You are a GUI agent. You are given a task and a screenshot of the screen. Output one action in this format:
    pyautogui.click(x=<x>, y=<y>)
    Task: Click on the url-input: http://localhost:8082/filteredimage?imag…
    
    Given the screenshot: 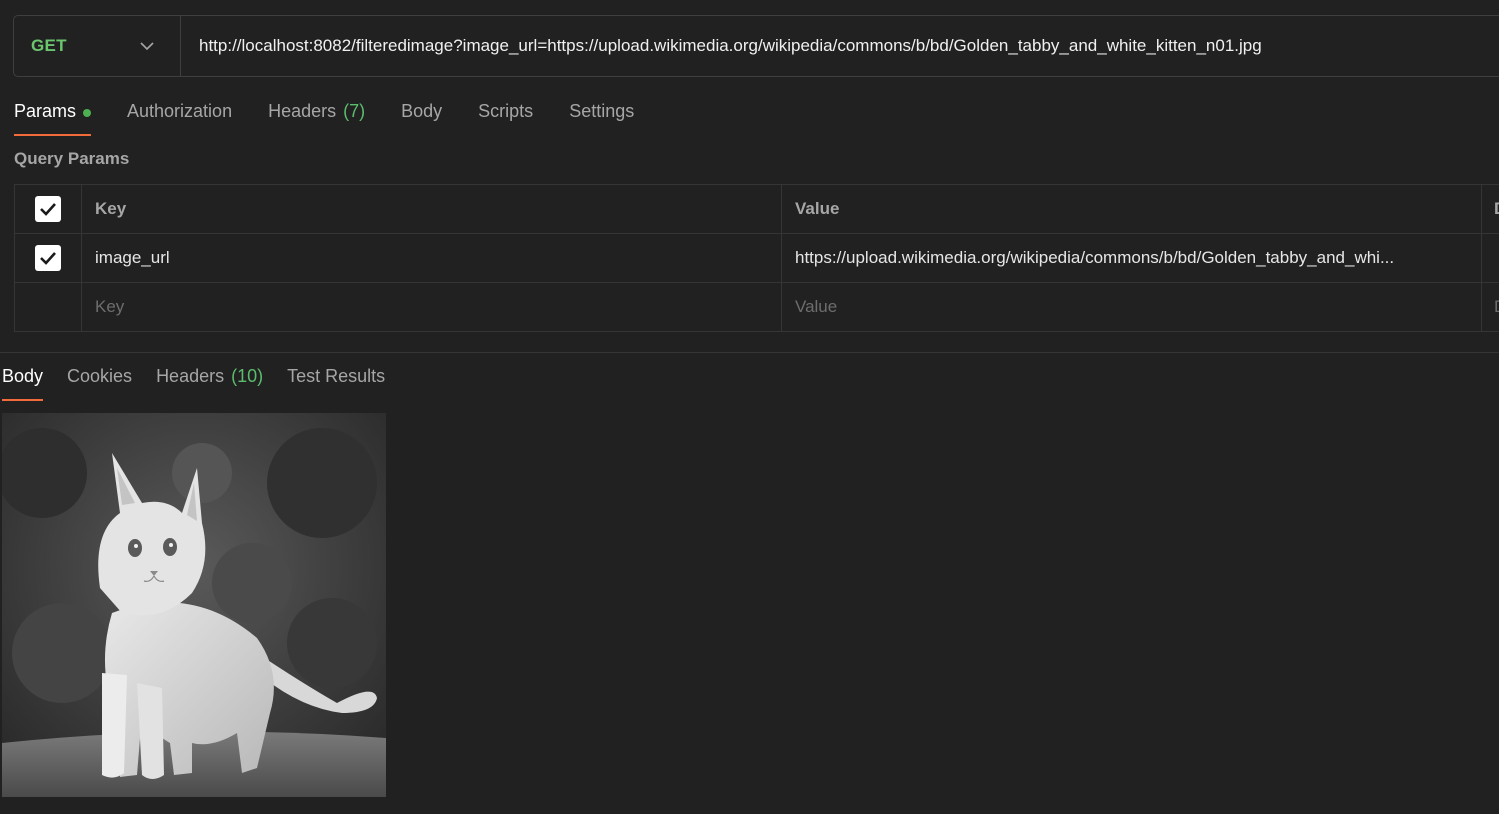 What is the action you would take?
    pyautogui.click(x=840, y=46)
    